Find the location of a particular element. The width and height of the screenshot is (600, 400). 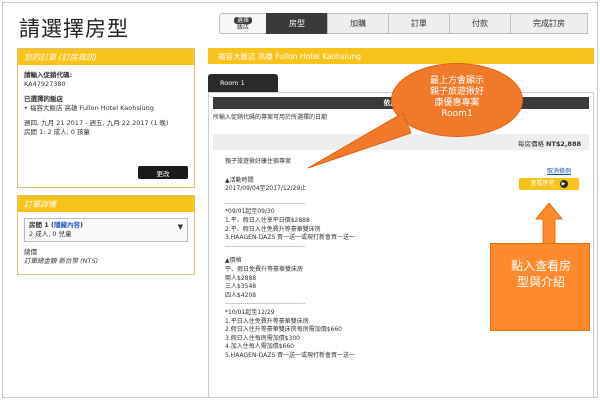

details-panel-header: 訂單詳情 is located at coordinates (106, 204).